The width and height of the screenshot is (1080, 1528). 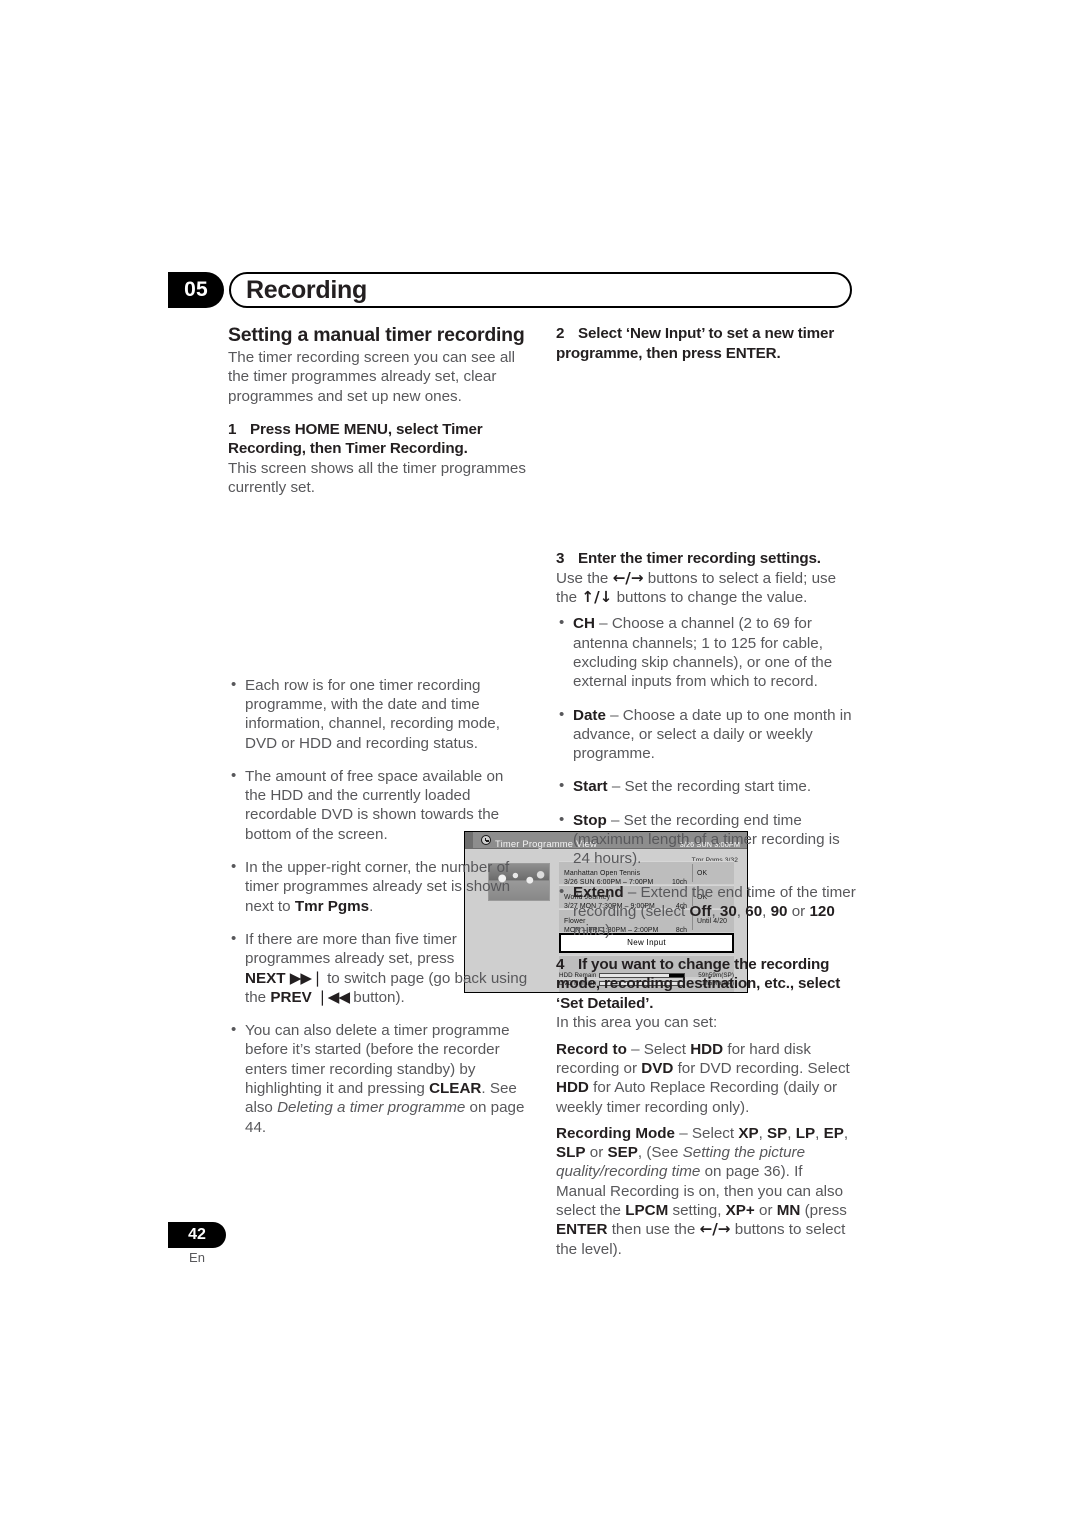 I want to click on rec-mode-or: or, so click(x=596, y=1153).